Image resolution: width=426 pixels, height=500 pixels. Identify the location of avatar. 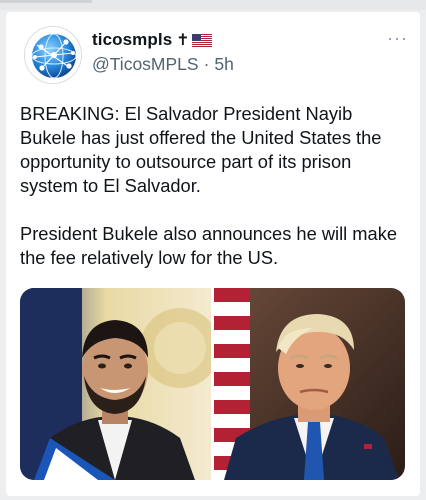
(53, 55).